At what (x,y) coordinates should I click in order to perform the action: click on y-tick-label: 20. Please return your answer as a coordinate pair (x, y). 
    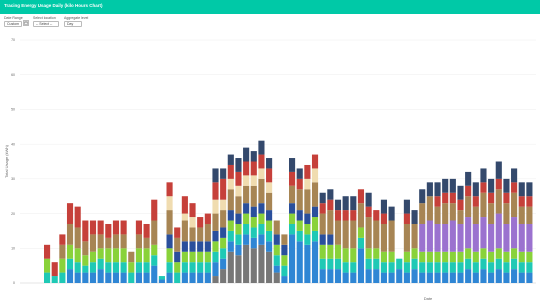
    Looking at the image, I should click on (13, 214).